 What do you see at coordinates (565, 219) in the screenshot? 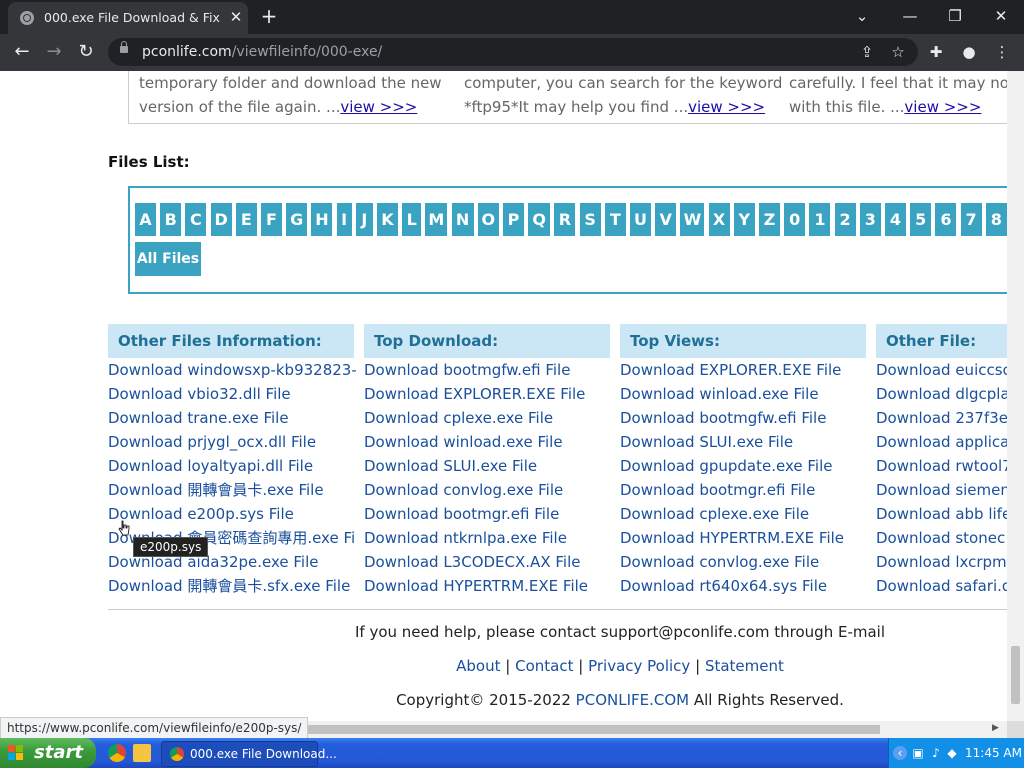
I see `letter-button-r: R` at bounding box center [565, 219].